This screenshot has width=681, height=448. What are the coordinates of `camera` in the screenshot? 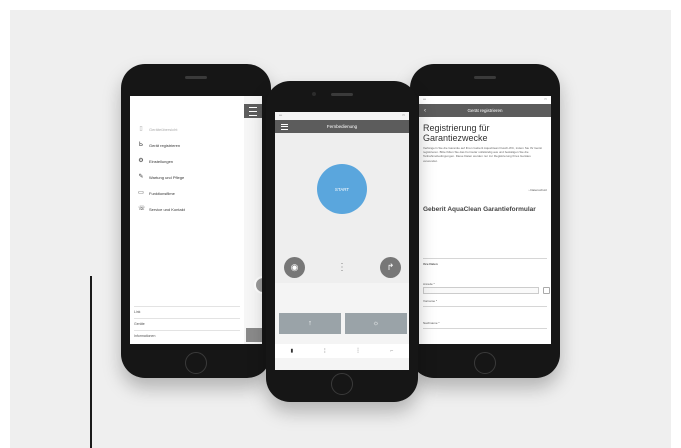 It's located at (314, 94).